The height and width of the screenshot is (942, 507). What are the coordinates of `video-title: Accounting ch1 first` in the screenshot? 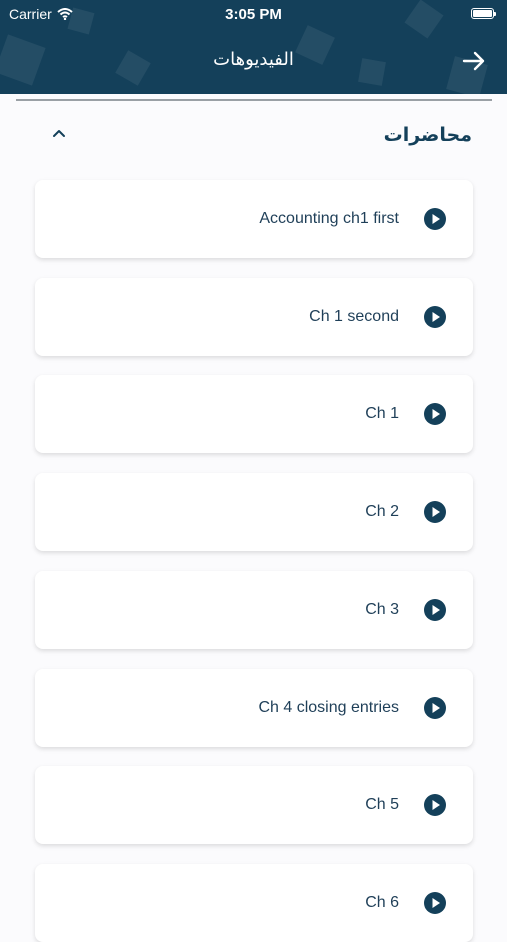 It's located at (329, 218).